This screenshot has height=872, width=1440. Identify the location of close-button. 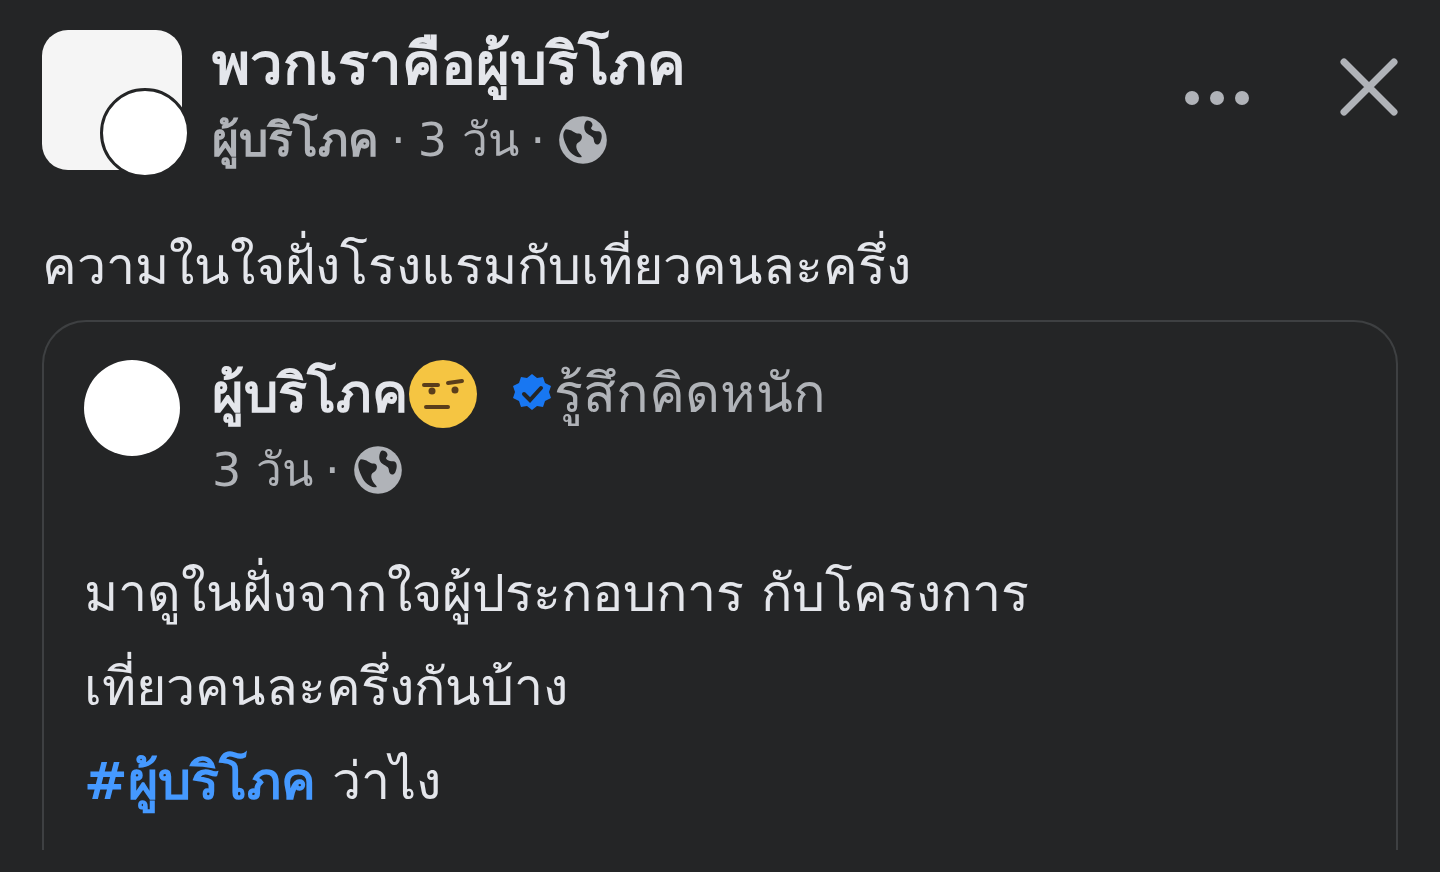
(1369, 87).